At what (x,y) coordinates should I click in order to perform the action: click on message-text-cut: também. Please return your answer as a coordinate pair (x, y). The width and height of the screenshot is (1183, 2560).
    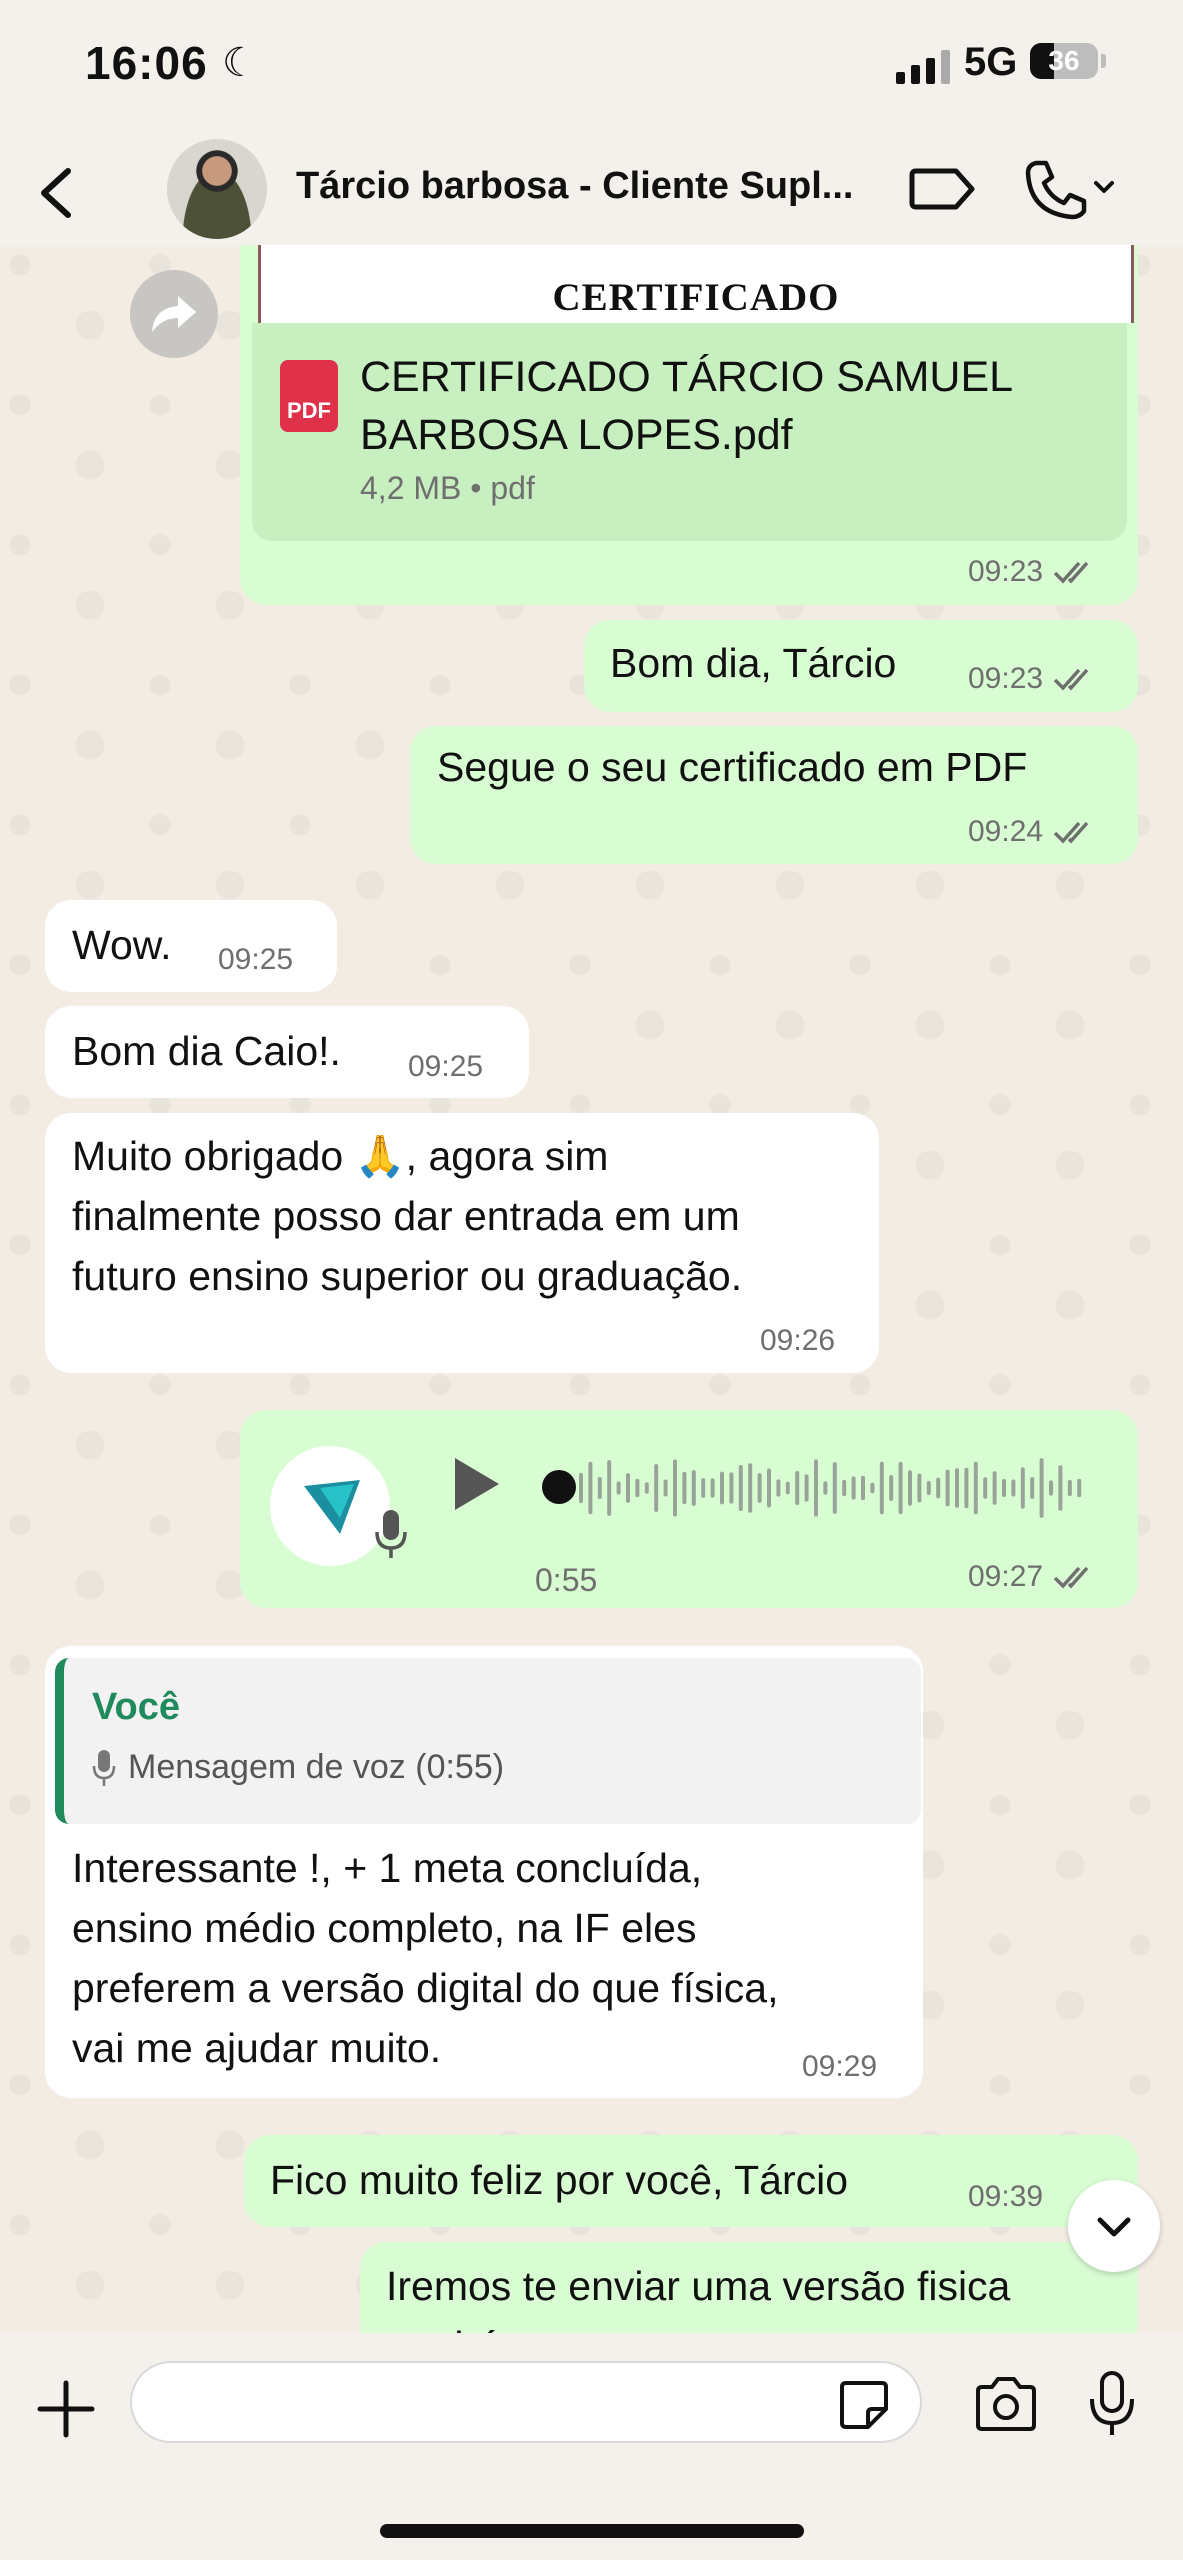
    Looking at the image, I should click on (460, 2324).